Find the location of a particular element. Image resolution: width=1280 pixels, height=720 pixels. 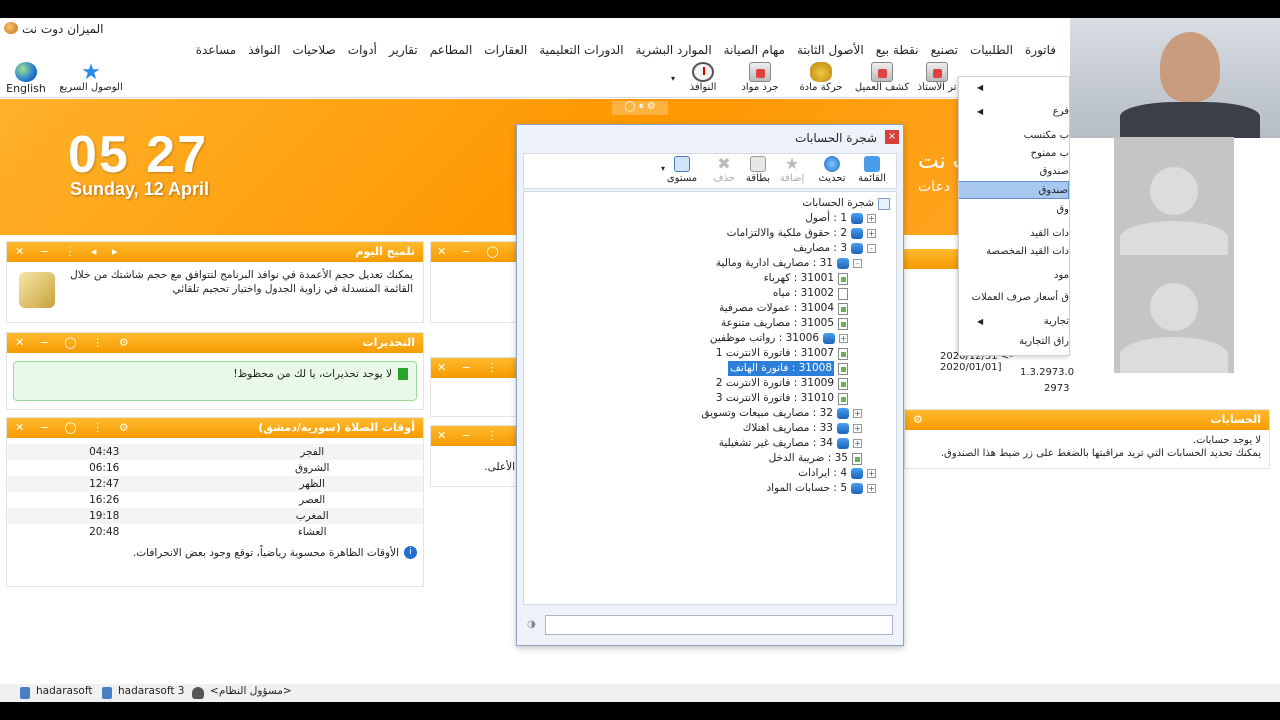

tree-node: 31004 : عمولات مصرفية is located at coordinates (783, 308).